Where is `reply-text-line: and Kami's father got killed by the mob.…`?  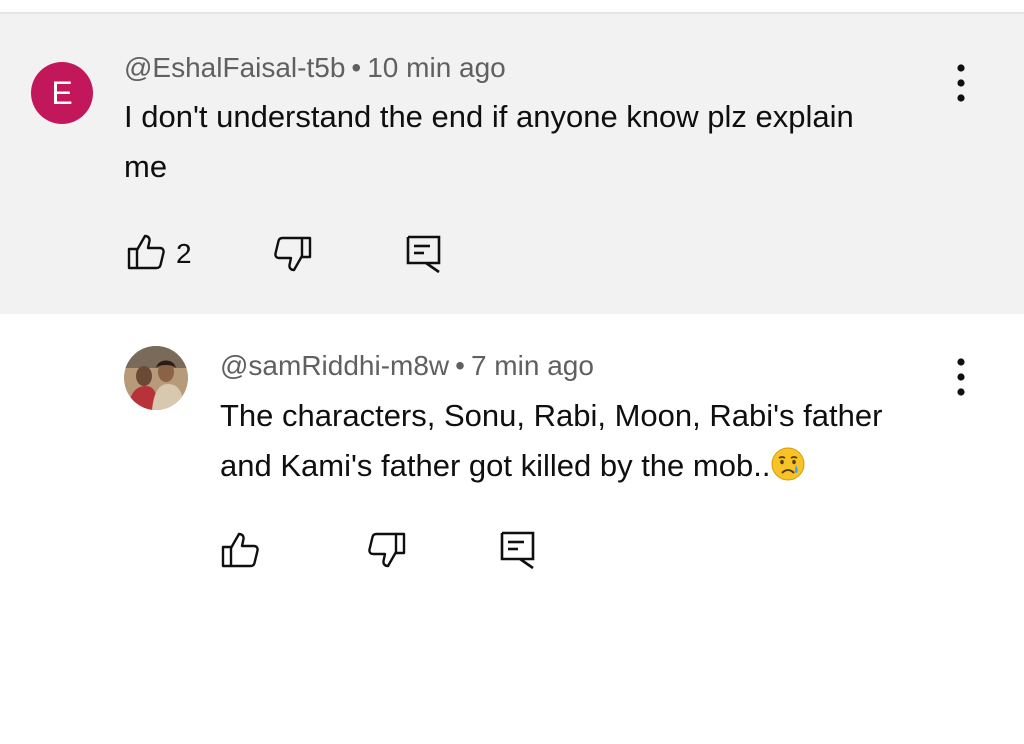
reply-text-line: and Kami's father got killed by the mob.… is located at coordinates (590, 466).